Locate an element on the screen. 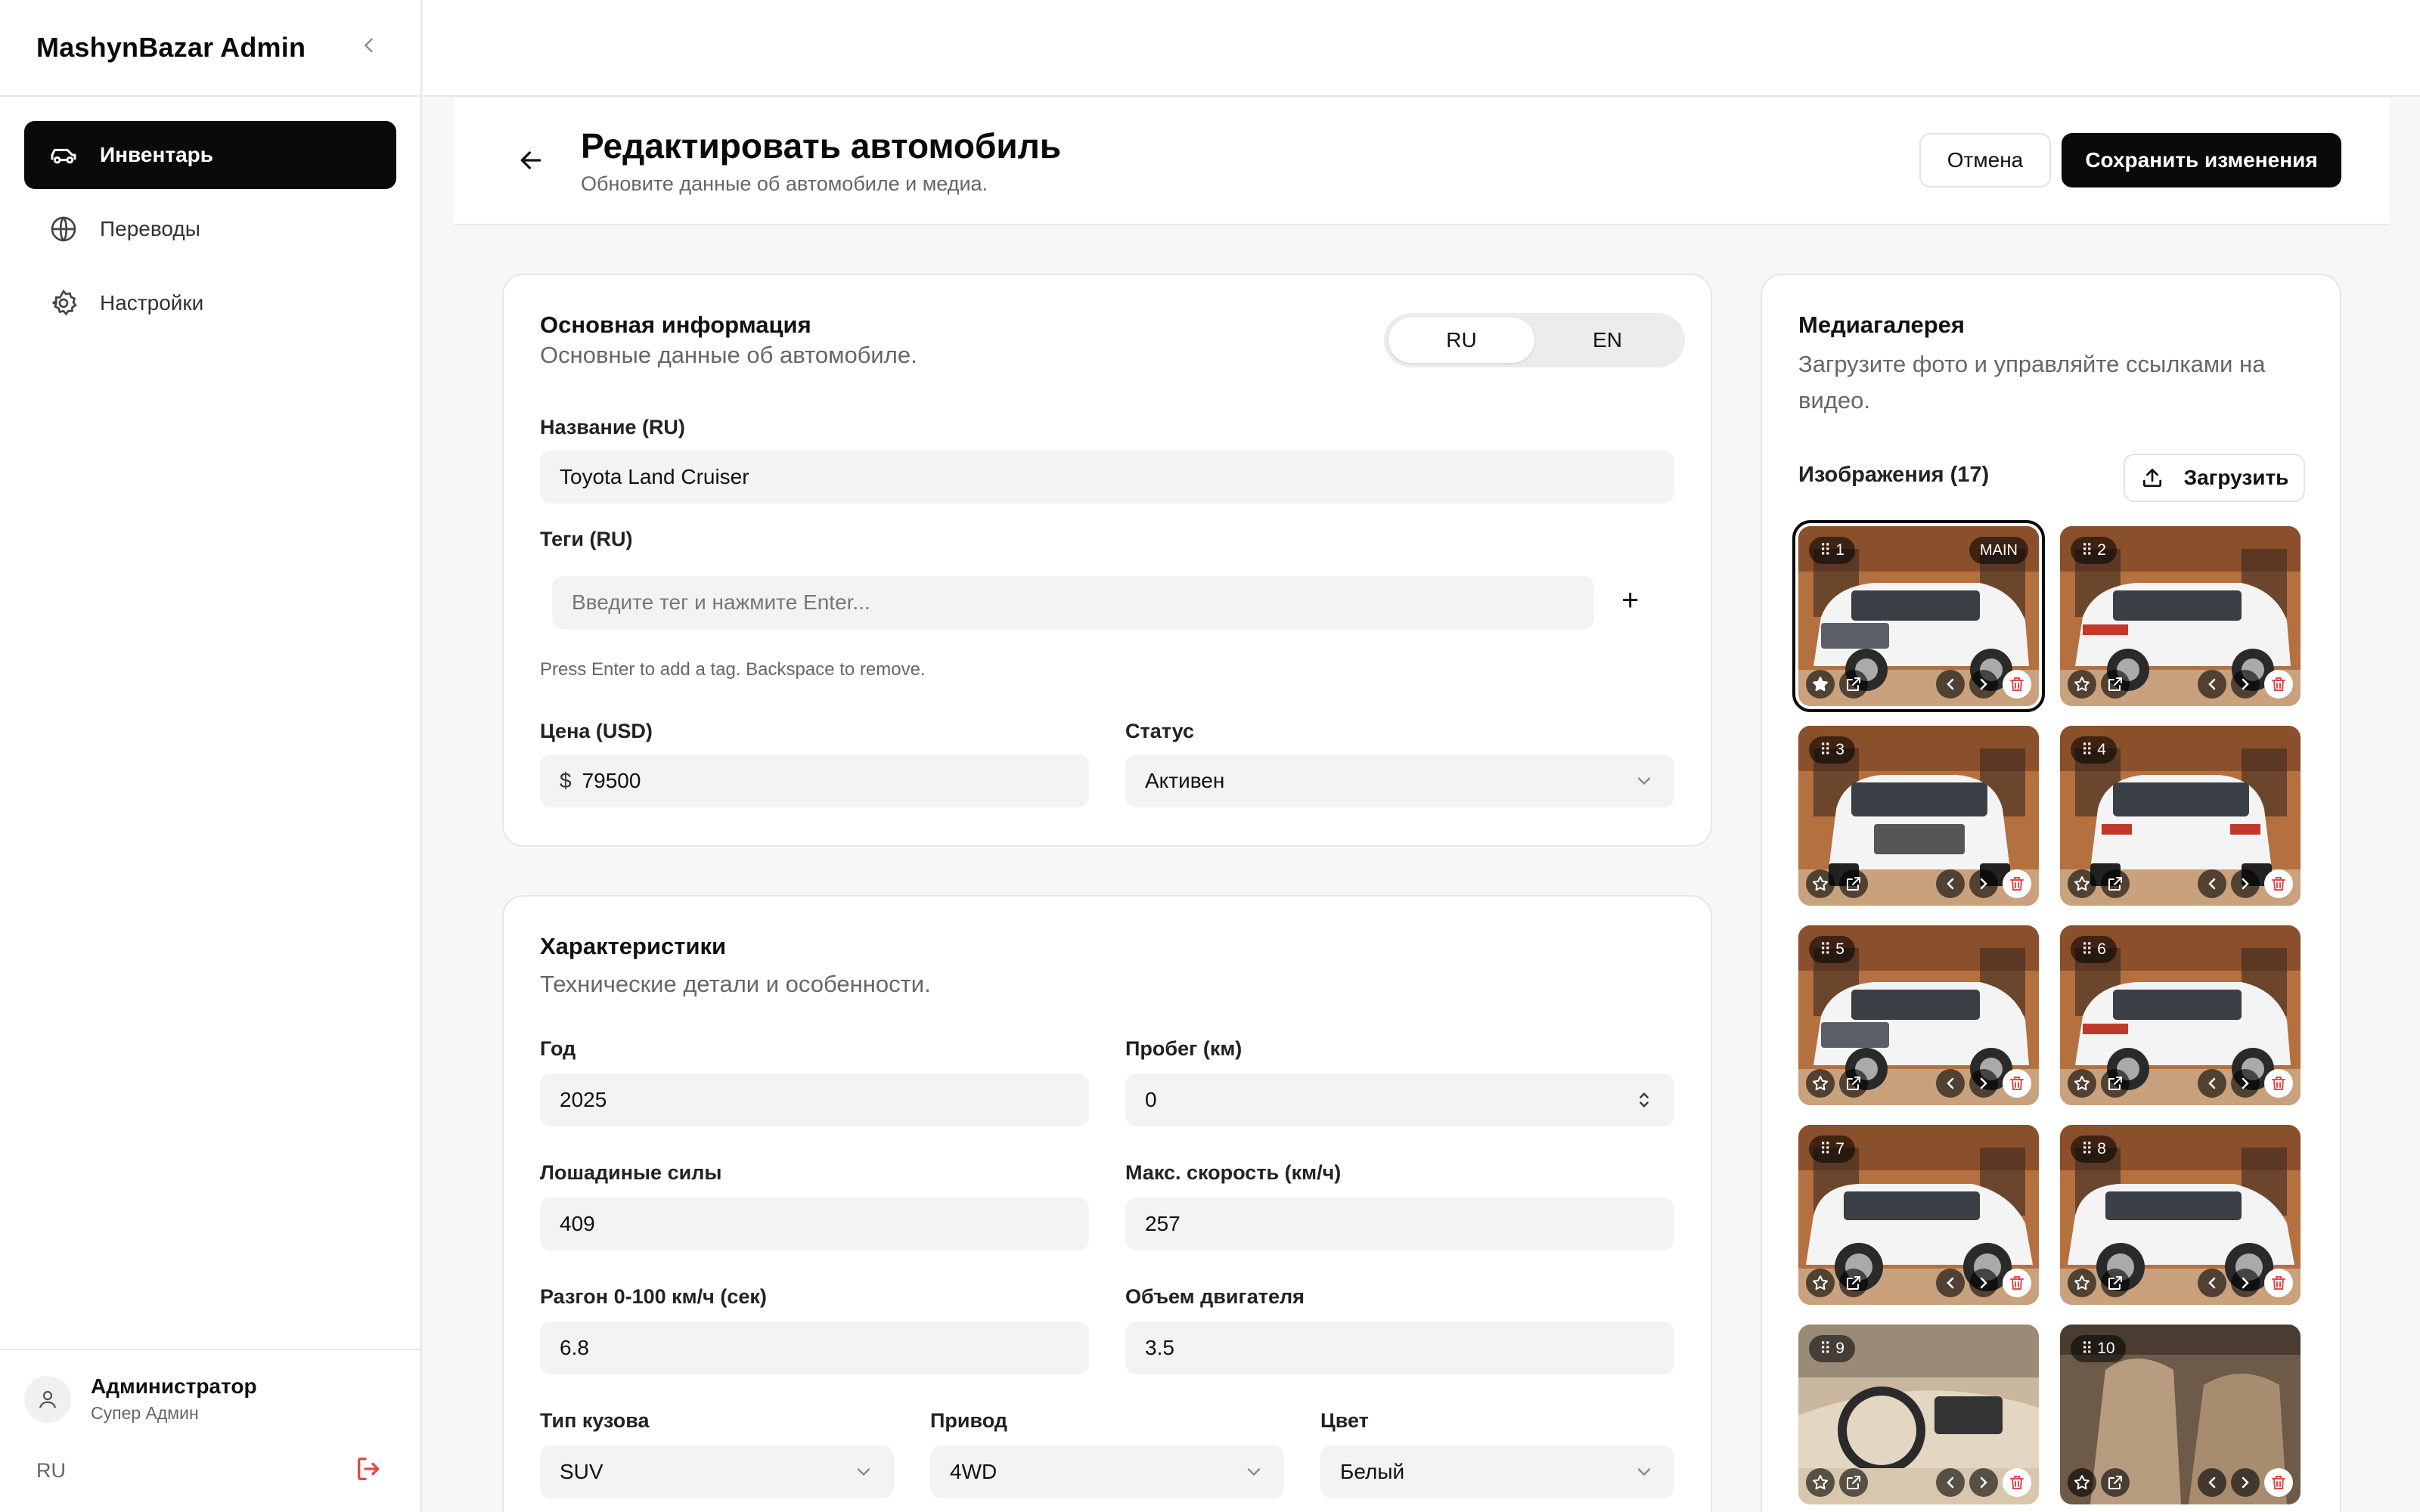 The image size is (2420, 1512). drag-handle: ⠿ 6 is located at coordinates (2094, 949).